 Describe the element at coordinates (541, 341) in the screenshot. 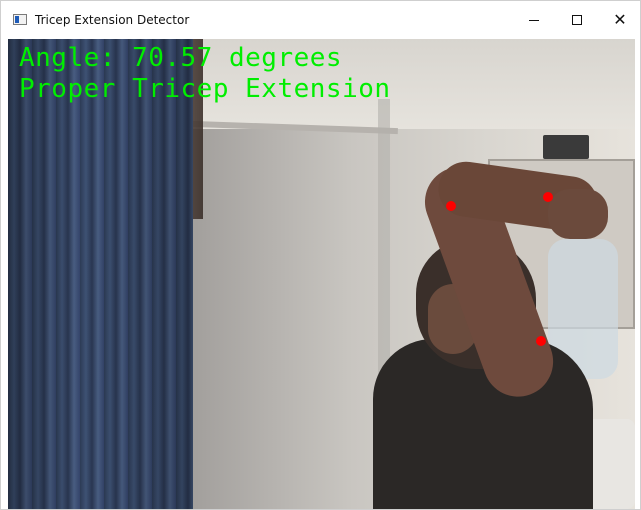

I see `keypoint-shoulder` at that location.